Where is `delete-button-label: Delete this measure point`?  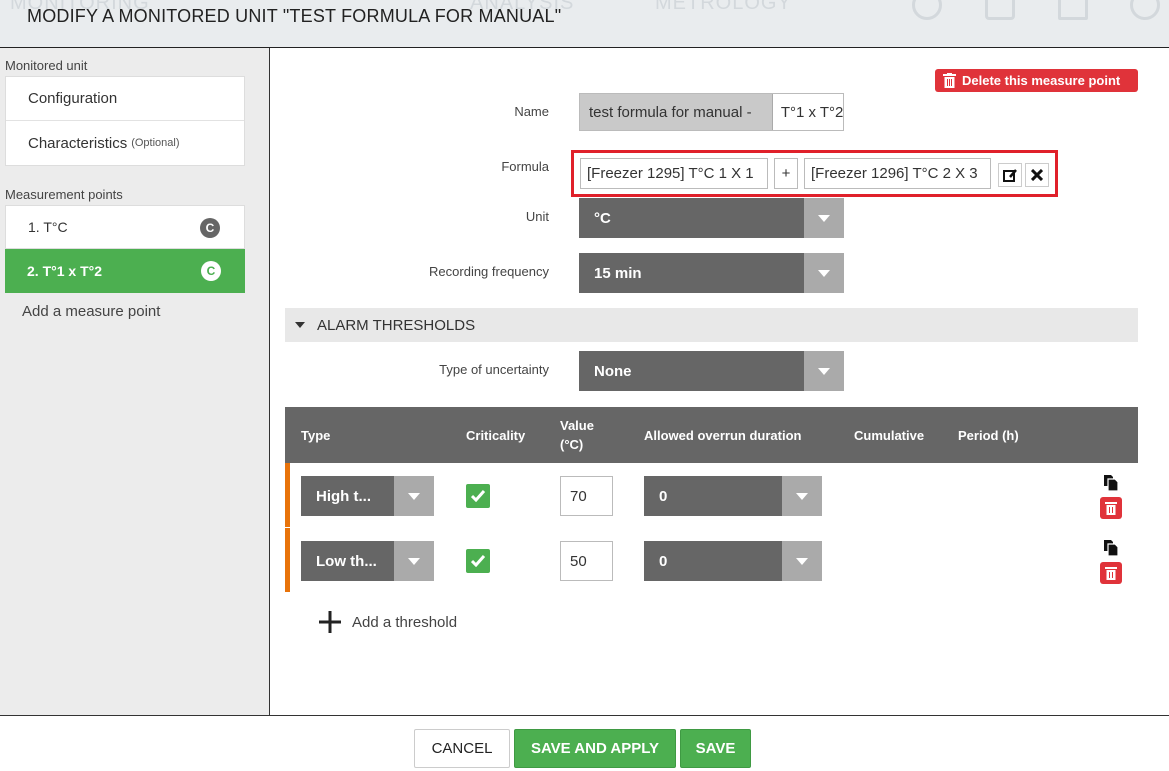 delete-button-label: Delete this measure point is located at coordinates (1041, 80).